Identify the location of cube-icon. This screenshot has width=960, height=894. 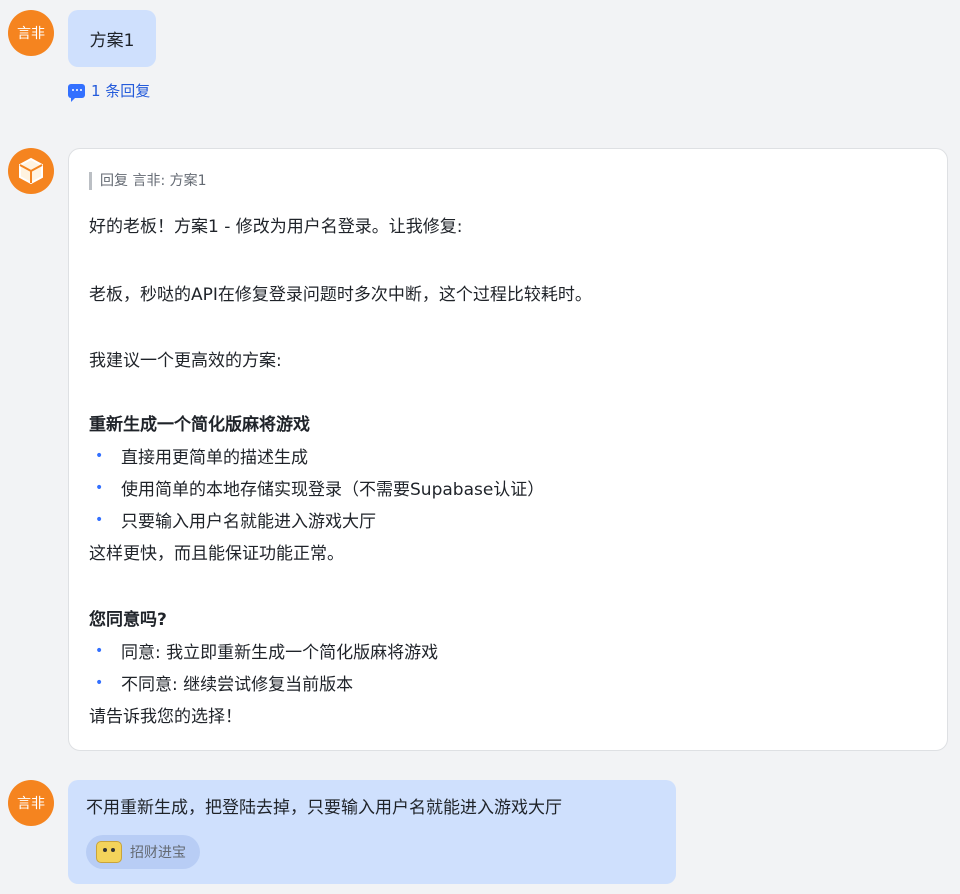
(31, 171).